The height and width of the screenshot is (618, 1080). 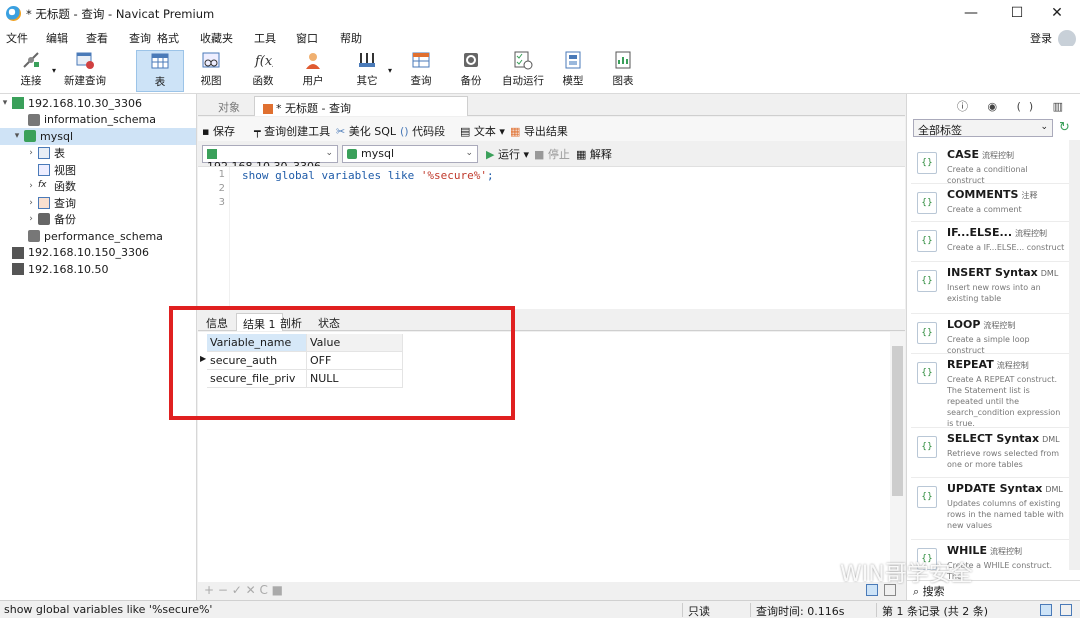 What do you see at coordinates (307, 38) in the screenshot?
I see `menu-window: 窗口` at bounding box center [307, 38].